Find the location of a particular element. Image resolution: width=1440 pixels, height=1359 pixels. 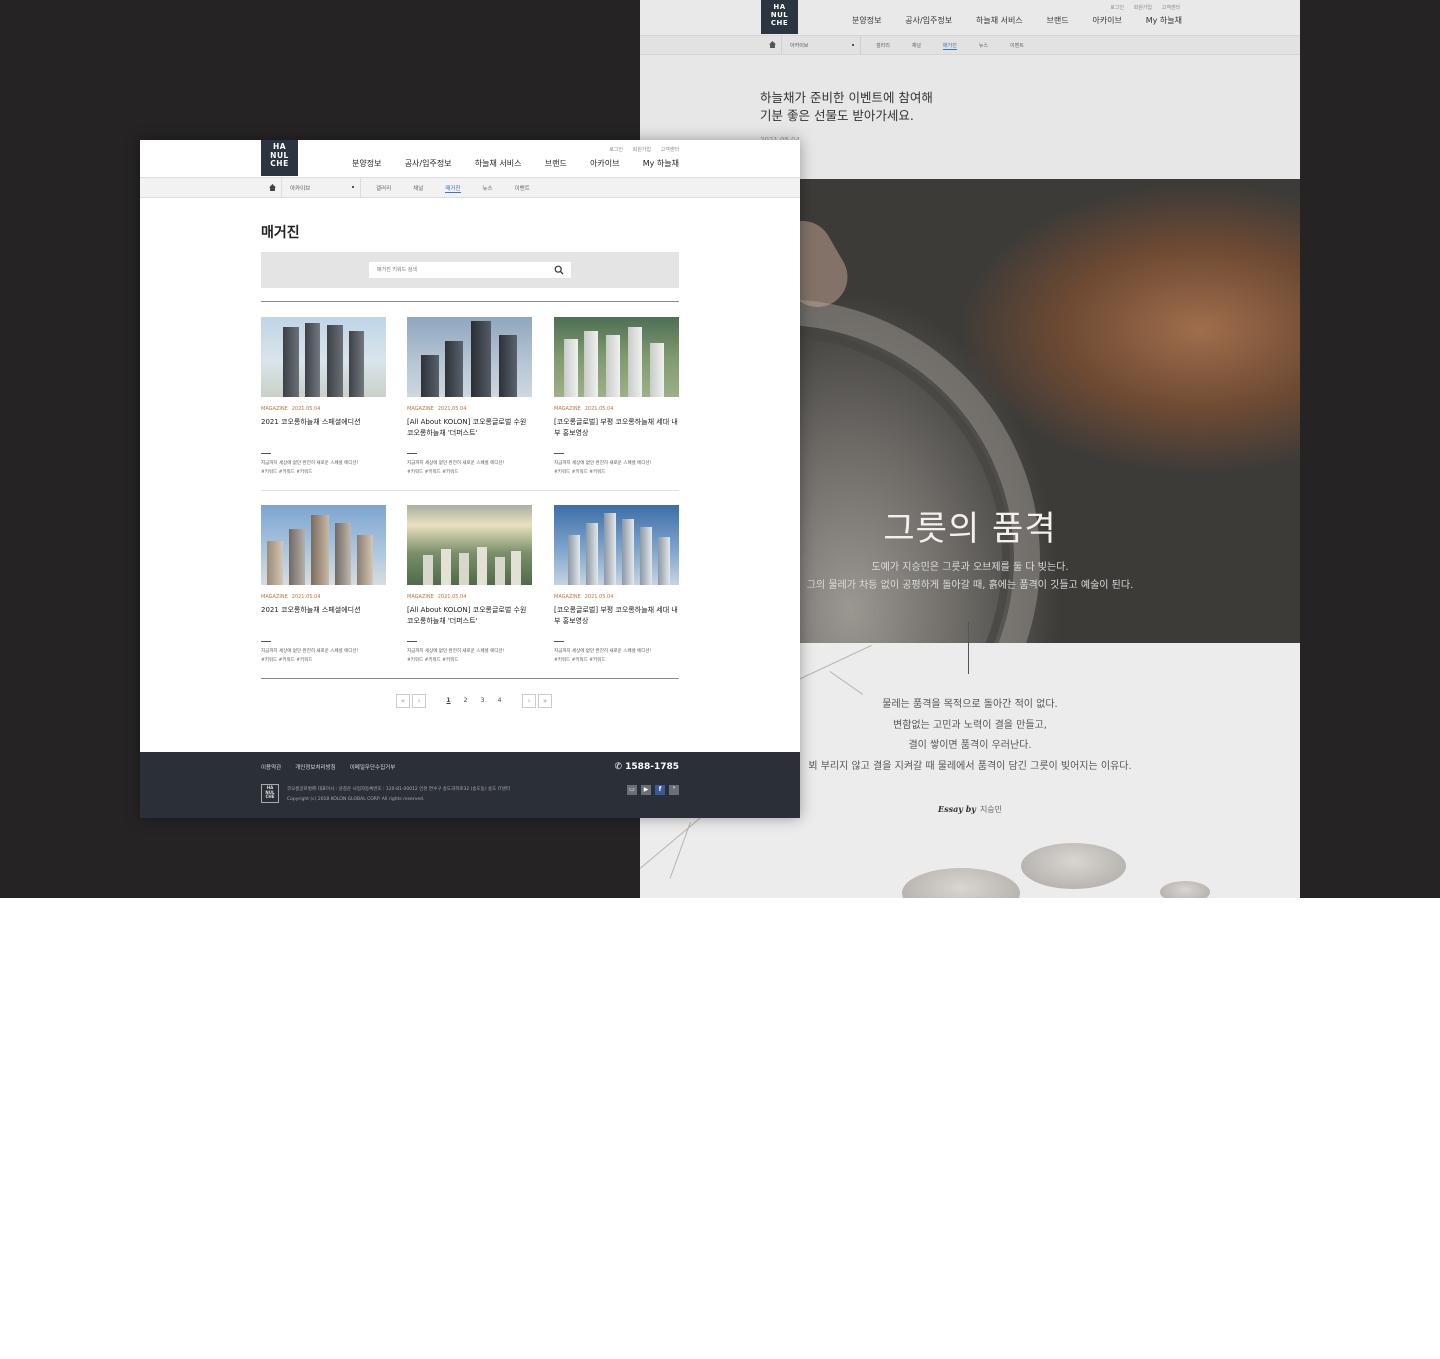

facebook-icon: f is located at coordinates (660, 790).